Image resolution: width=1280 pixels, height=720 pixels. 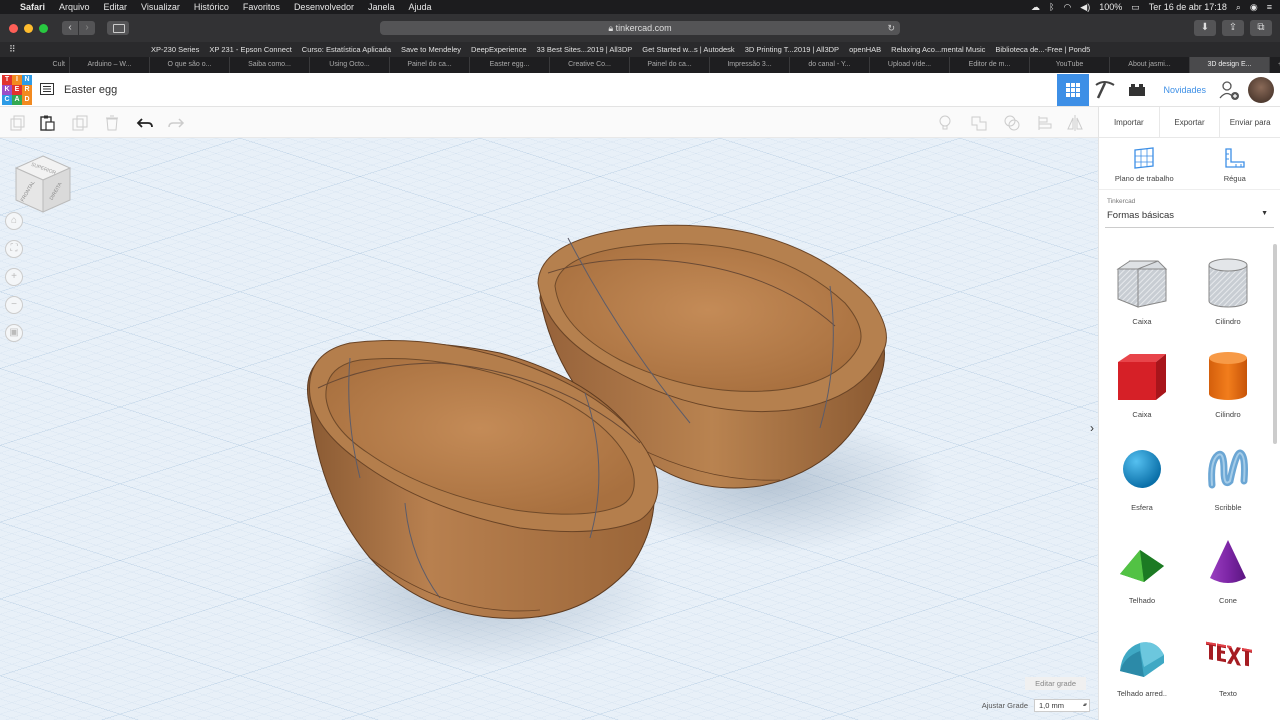 I want to click on align-icon, so click(x=1045, y=123).